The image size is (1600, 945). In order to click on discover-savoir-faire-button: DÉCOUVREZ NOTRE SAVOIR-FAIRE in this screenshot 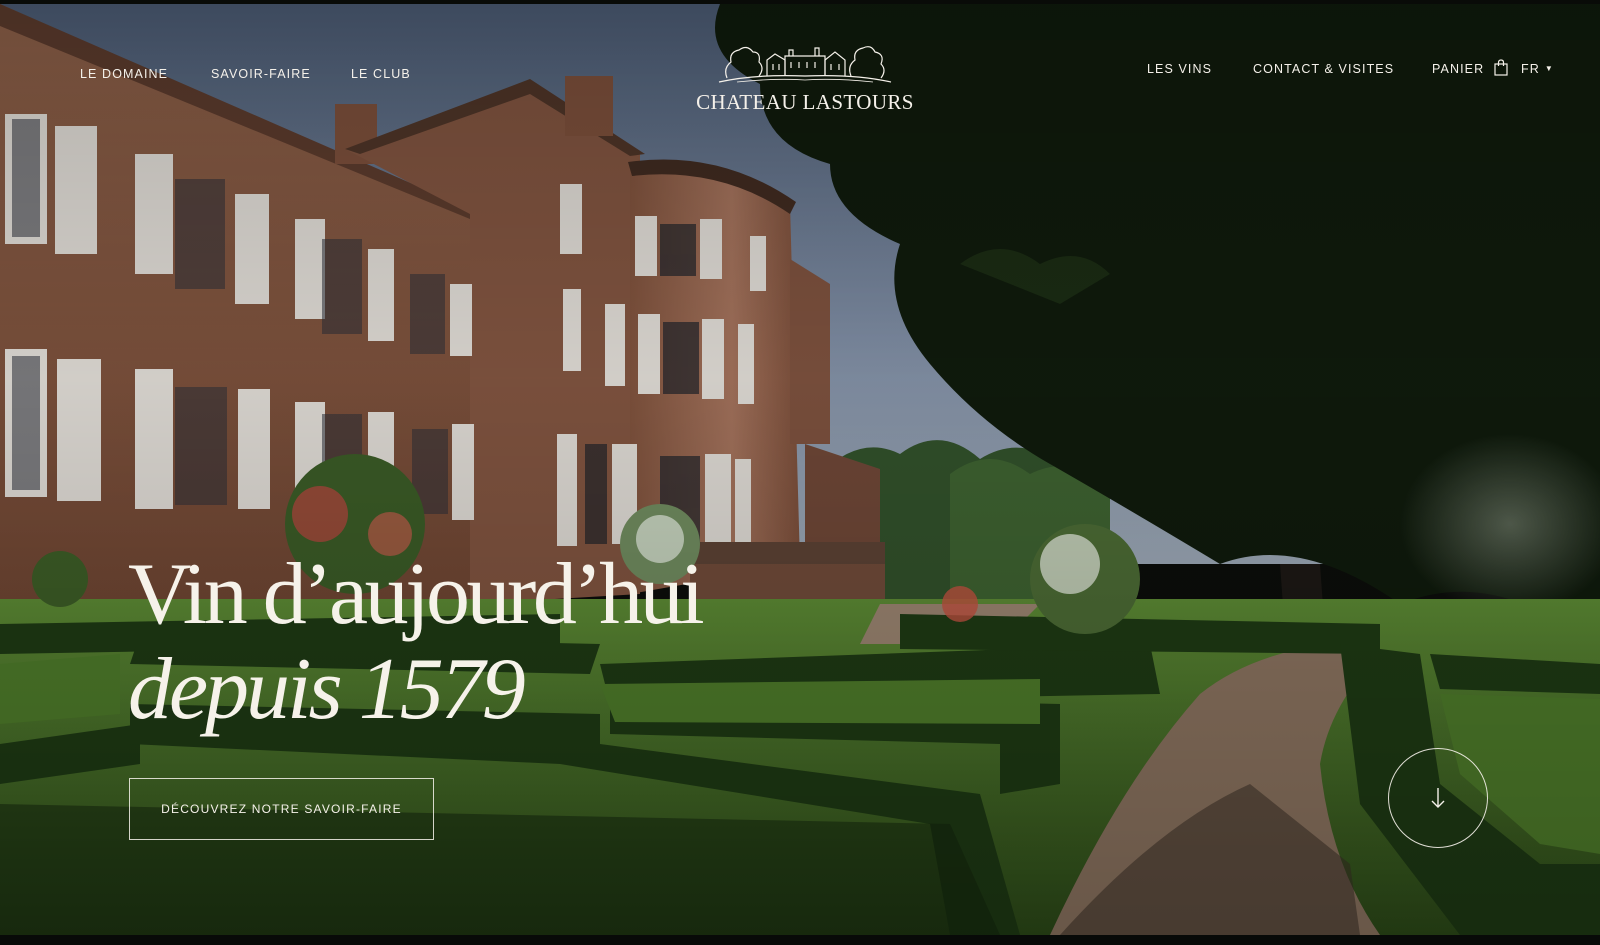, I will do `click(281, 809)`.